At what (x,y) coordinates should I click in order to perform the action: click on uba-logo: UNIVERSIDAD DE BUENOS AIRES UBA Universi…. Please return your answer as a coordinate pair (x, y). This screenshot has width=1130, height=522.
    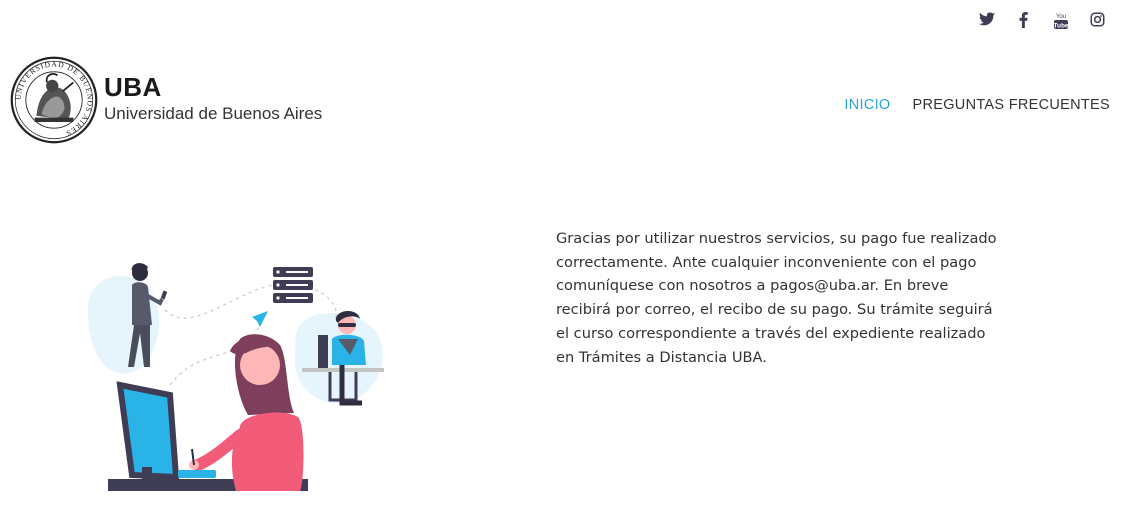
    Looking at the image, I should click on (166, 100).